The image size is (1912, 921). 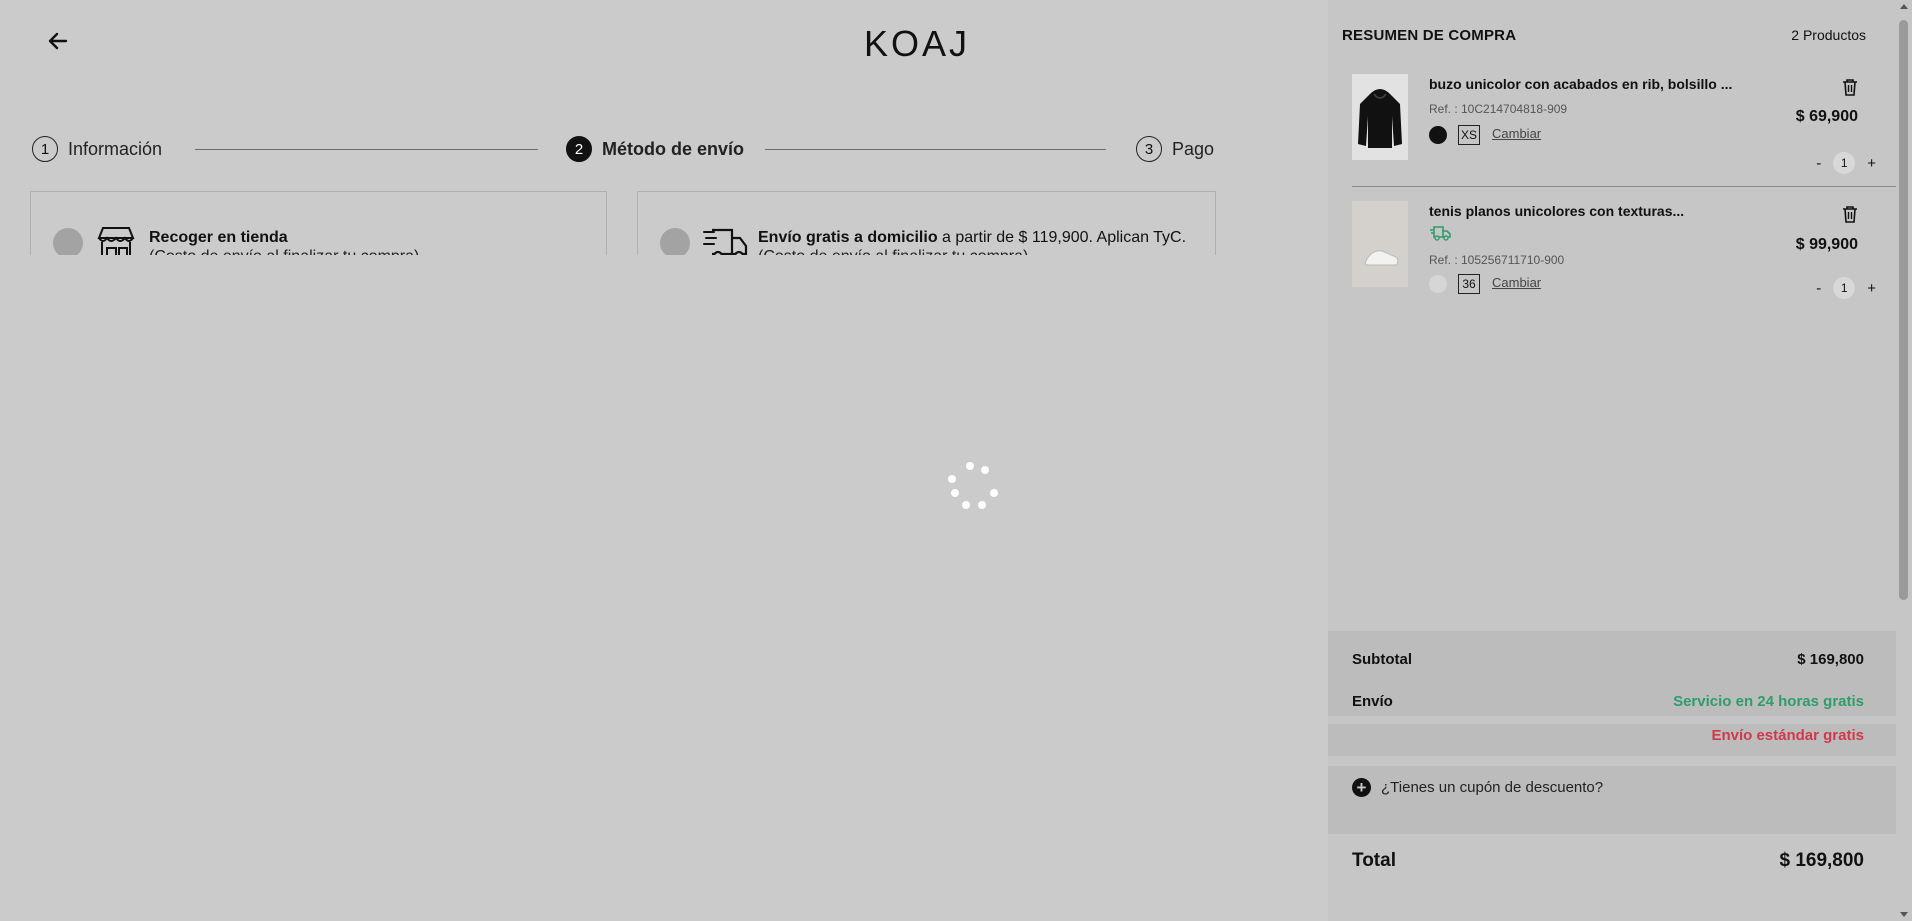 What do you see at coordinates (1429, 35) in the screenshot?
I see `summary-title: RESUMEN DE COMPRA` at bounding box center [1429, 35].